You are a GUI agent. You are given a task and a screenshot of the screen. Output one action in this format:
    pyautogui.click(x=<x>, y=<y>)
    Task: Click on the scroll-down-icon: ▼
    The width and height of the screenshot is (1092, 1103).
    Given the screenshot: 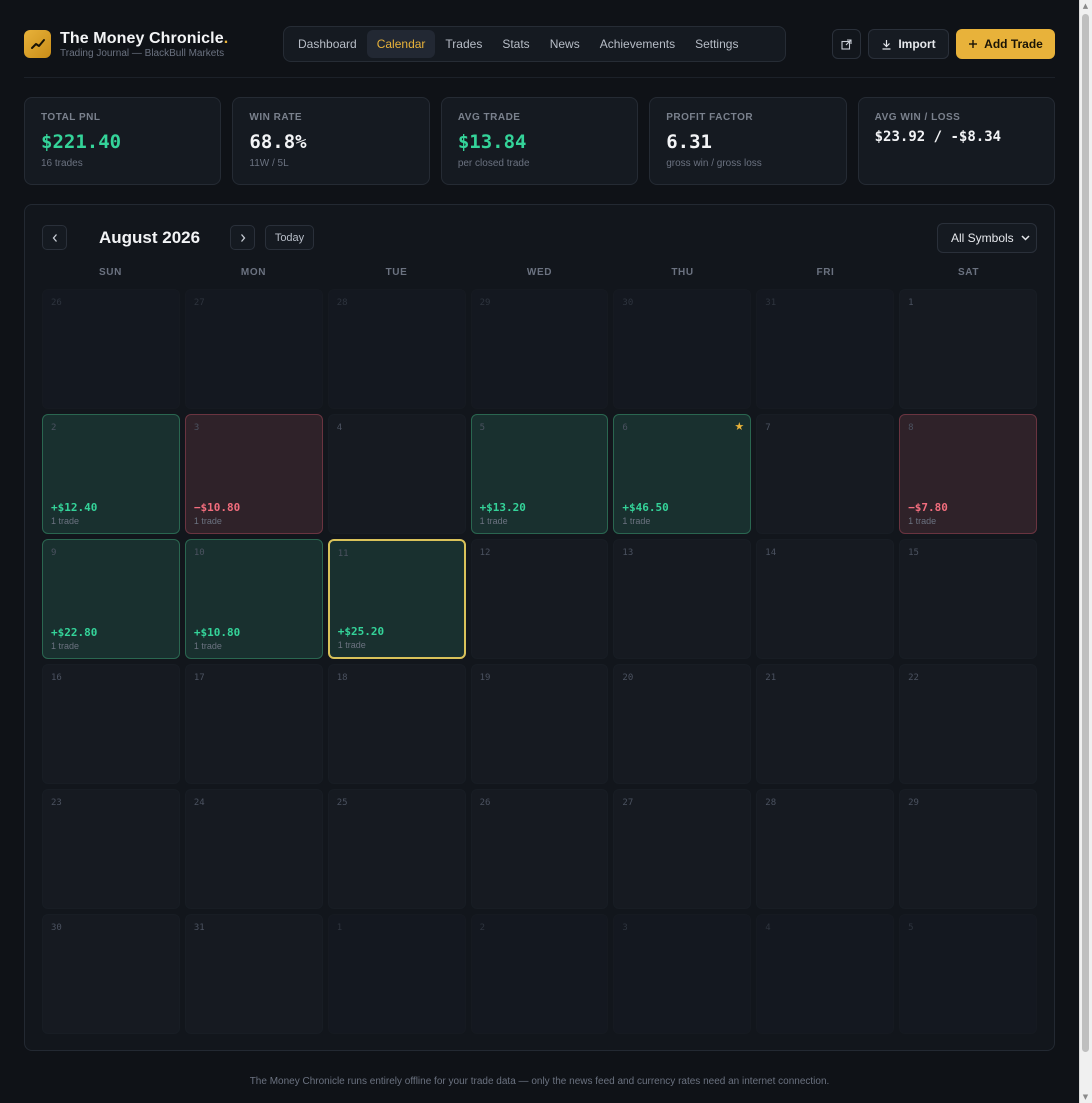 What is the action you would take?
    pyautogui.click(x=1085, y=1097)
    